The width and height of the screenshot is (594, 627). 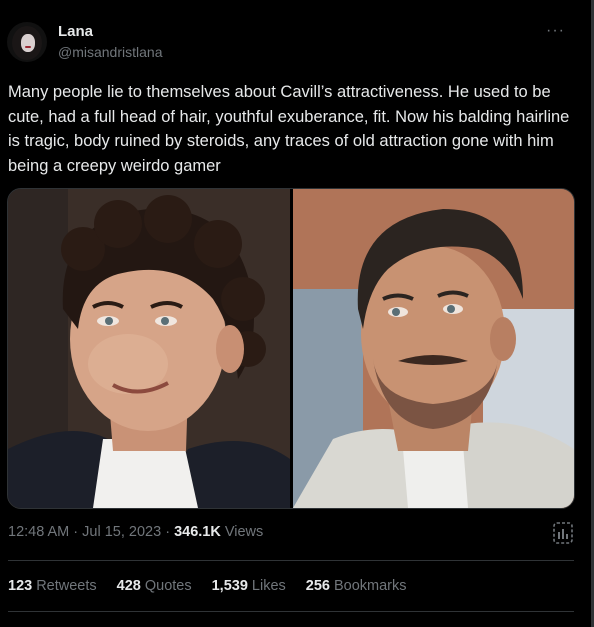 What do you see at coordinates (291, 611) in the screenshot?
I see `divider-bottom` at bounding box center [291, 611].